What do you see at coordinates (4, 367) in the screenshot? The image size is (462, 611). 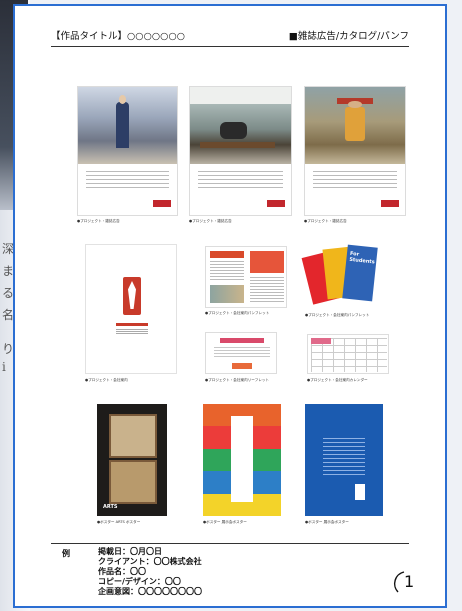 I see `background-glyph: i` at bounding box center [4, 367].